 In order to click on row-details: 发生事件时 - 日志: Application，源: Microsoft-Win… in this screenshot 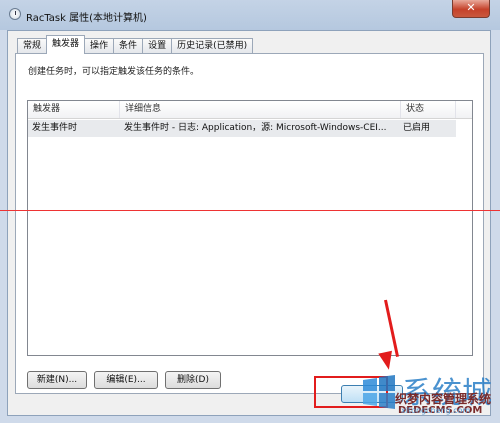, I will do `click(255, 128)`.